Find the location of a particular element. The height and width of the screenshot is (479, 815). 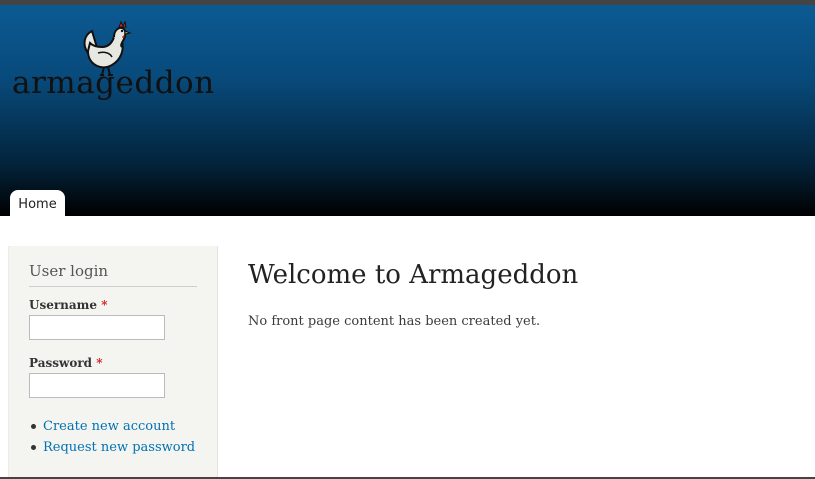

username-label-text: Username is located at coordinates (63, 305).